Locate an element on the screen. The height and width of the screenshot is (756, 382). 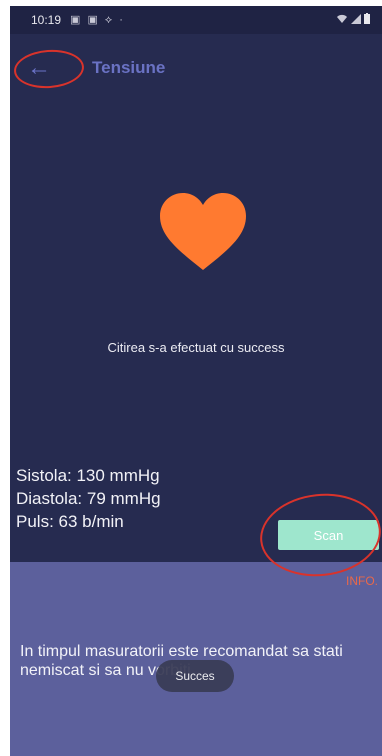
diastolic-reading: Diastola: 79 mmHg is located at coordinates (88, 498).